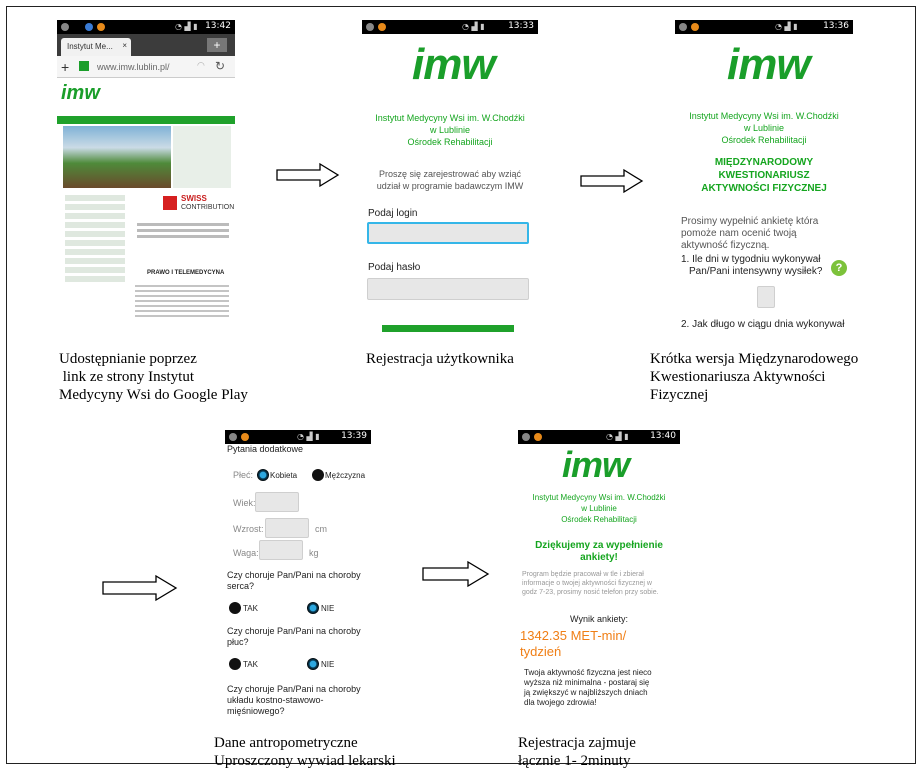 The width and height of the screenshot is (922, 770). What do you see at coordinates (393, 213) in the screenshot?
I see `login-label: Podaj login` at bounding box center [393, 213].